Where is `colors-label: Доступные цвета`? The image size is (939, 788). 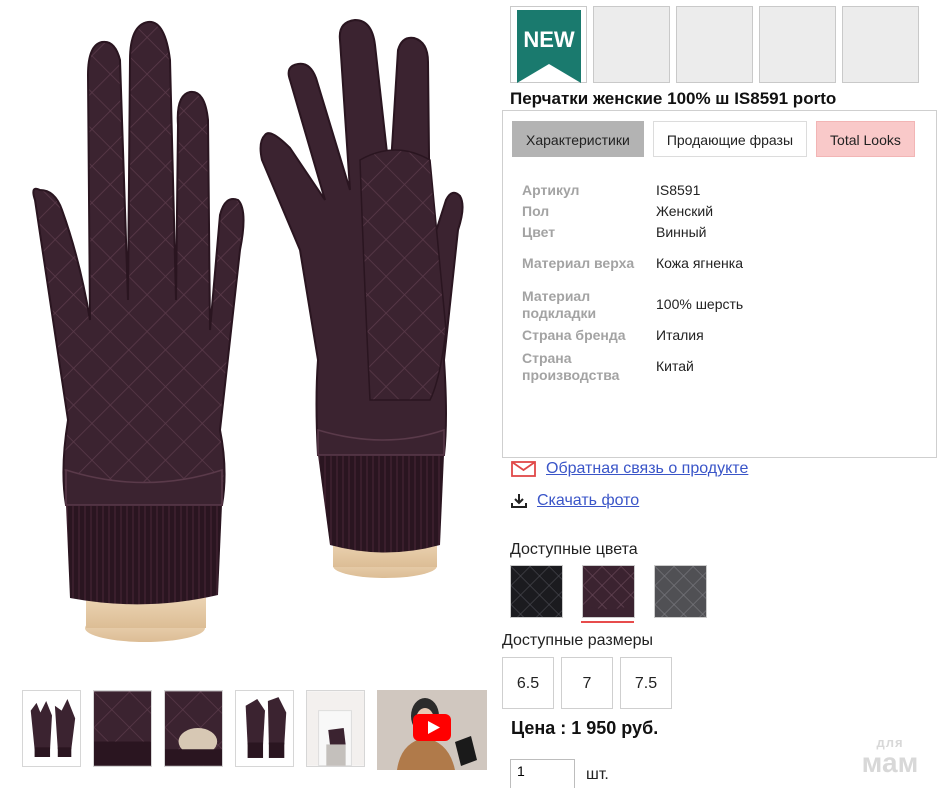
colors-label: Доступные цвета is located at coordinates (574, 549).